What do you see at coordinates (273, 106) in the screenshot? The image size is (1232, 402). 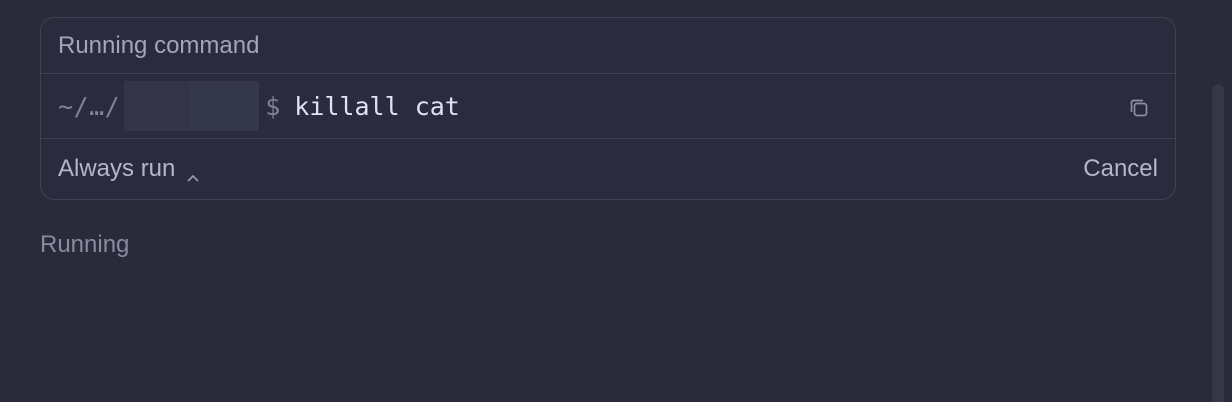 I see `prompt-symbol: $` at bounding box center [273, 106].